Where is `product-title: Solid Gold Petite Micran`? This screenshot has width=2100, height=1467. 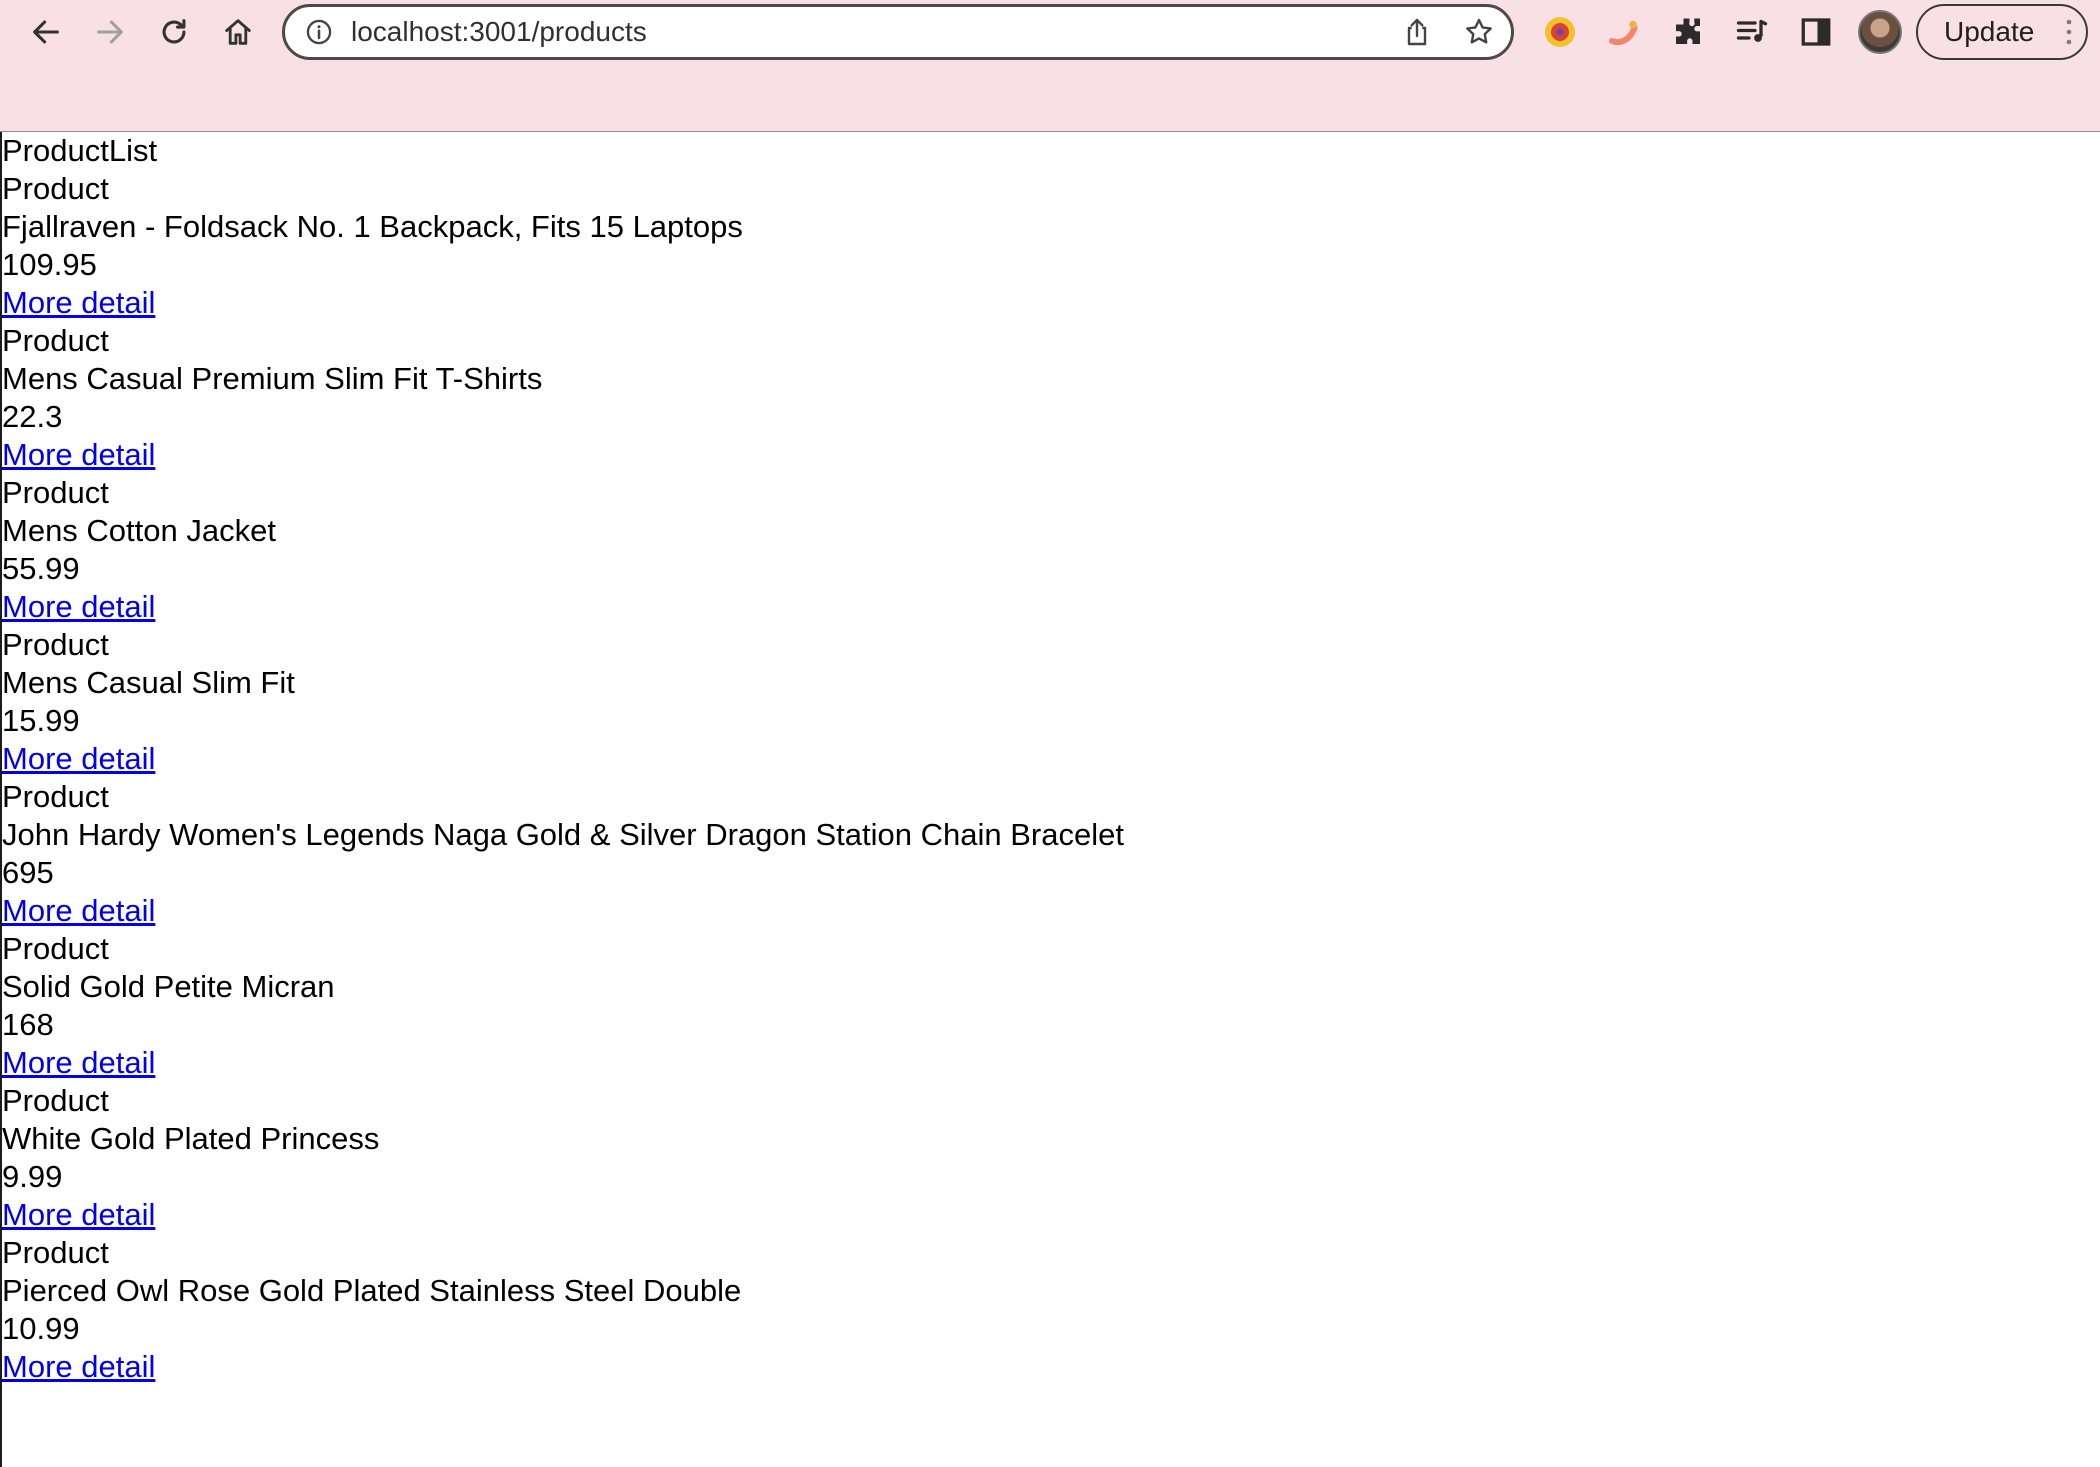 product-title: Solid Gold Petite Micran is located at coordinates (168, 986).